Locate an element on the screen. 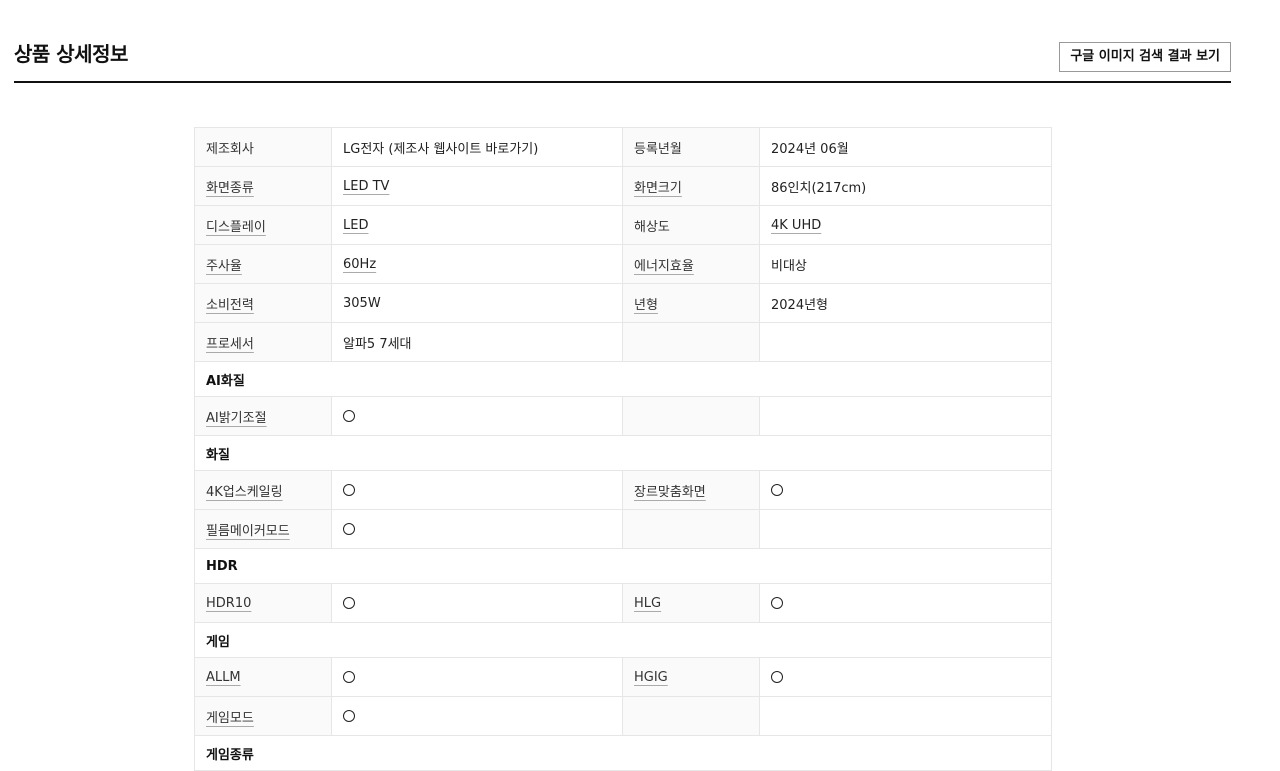 The width and height of the screenshot is (1280, 771). spec-row: 4K업스케일링 장르맞춤화면 is located at coordinates (623, 490).